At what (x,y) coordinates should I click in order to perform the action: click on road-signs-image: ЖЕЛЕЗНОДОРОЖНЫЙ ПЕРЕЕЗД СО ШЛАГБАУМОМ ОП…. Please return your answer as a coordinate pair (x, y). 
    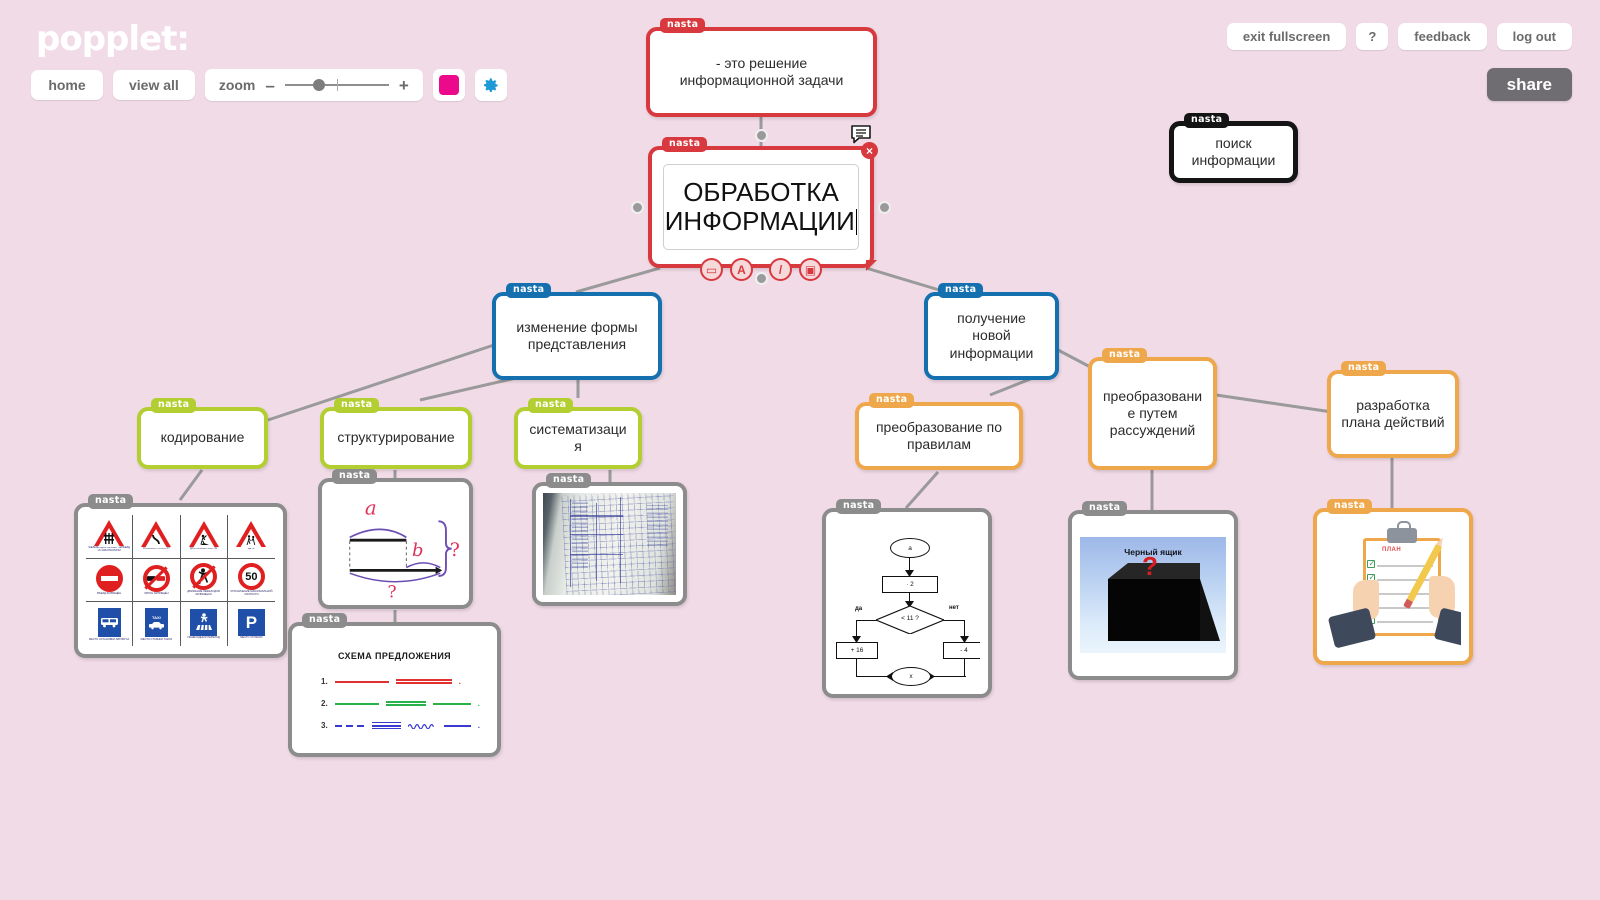
    Looking at the image, I should click on (180, 580).